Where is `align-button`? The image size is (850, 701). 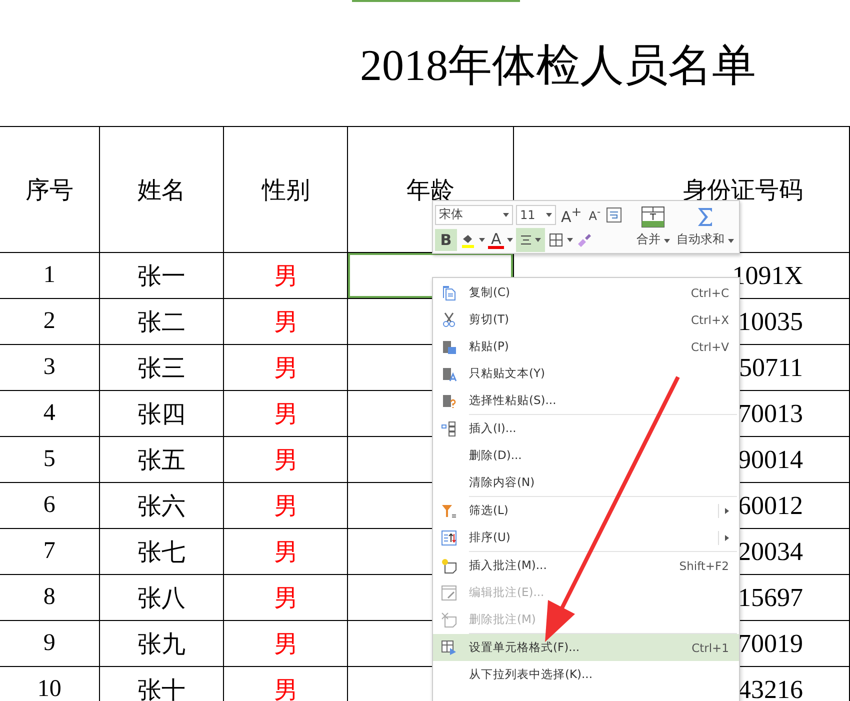
align-button is located at coordinates (531, 240).